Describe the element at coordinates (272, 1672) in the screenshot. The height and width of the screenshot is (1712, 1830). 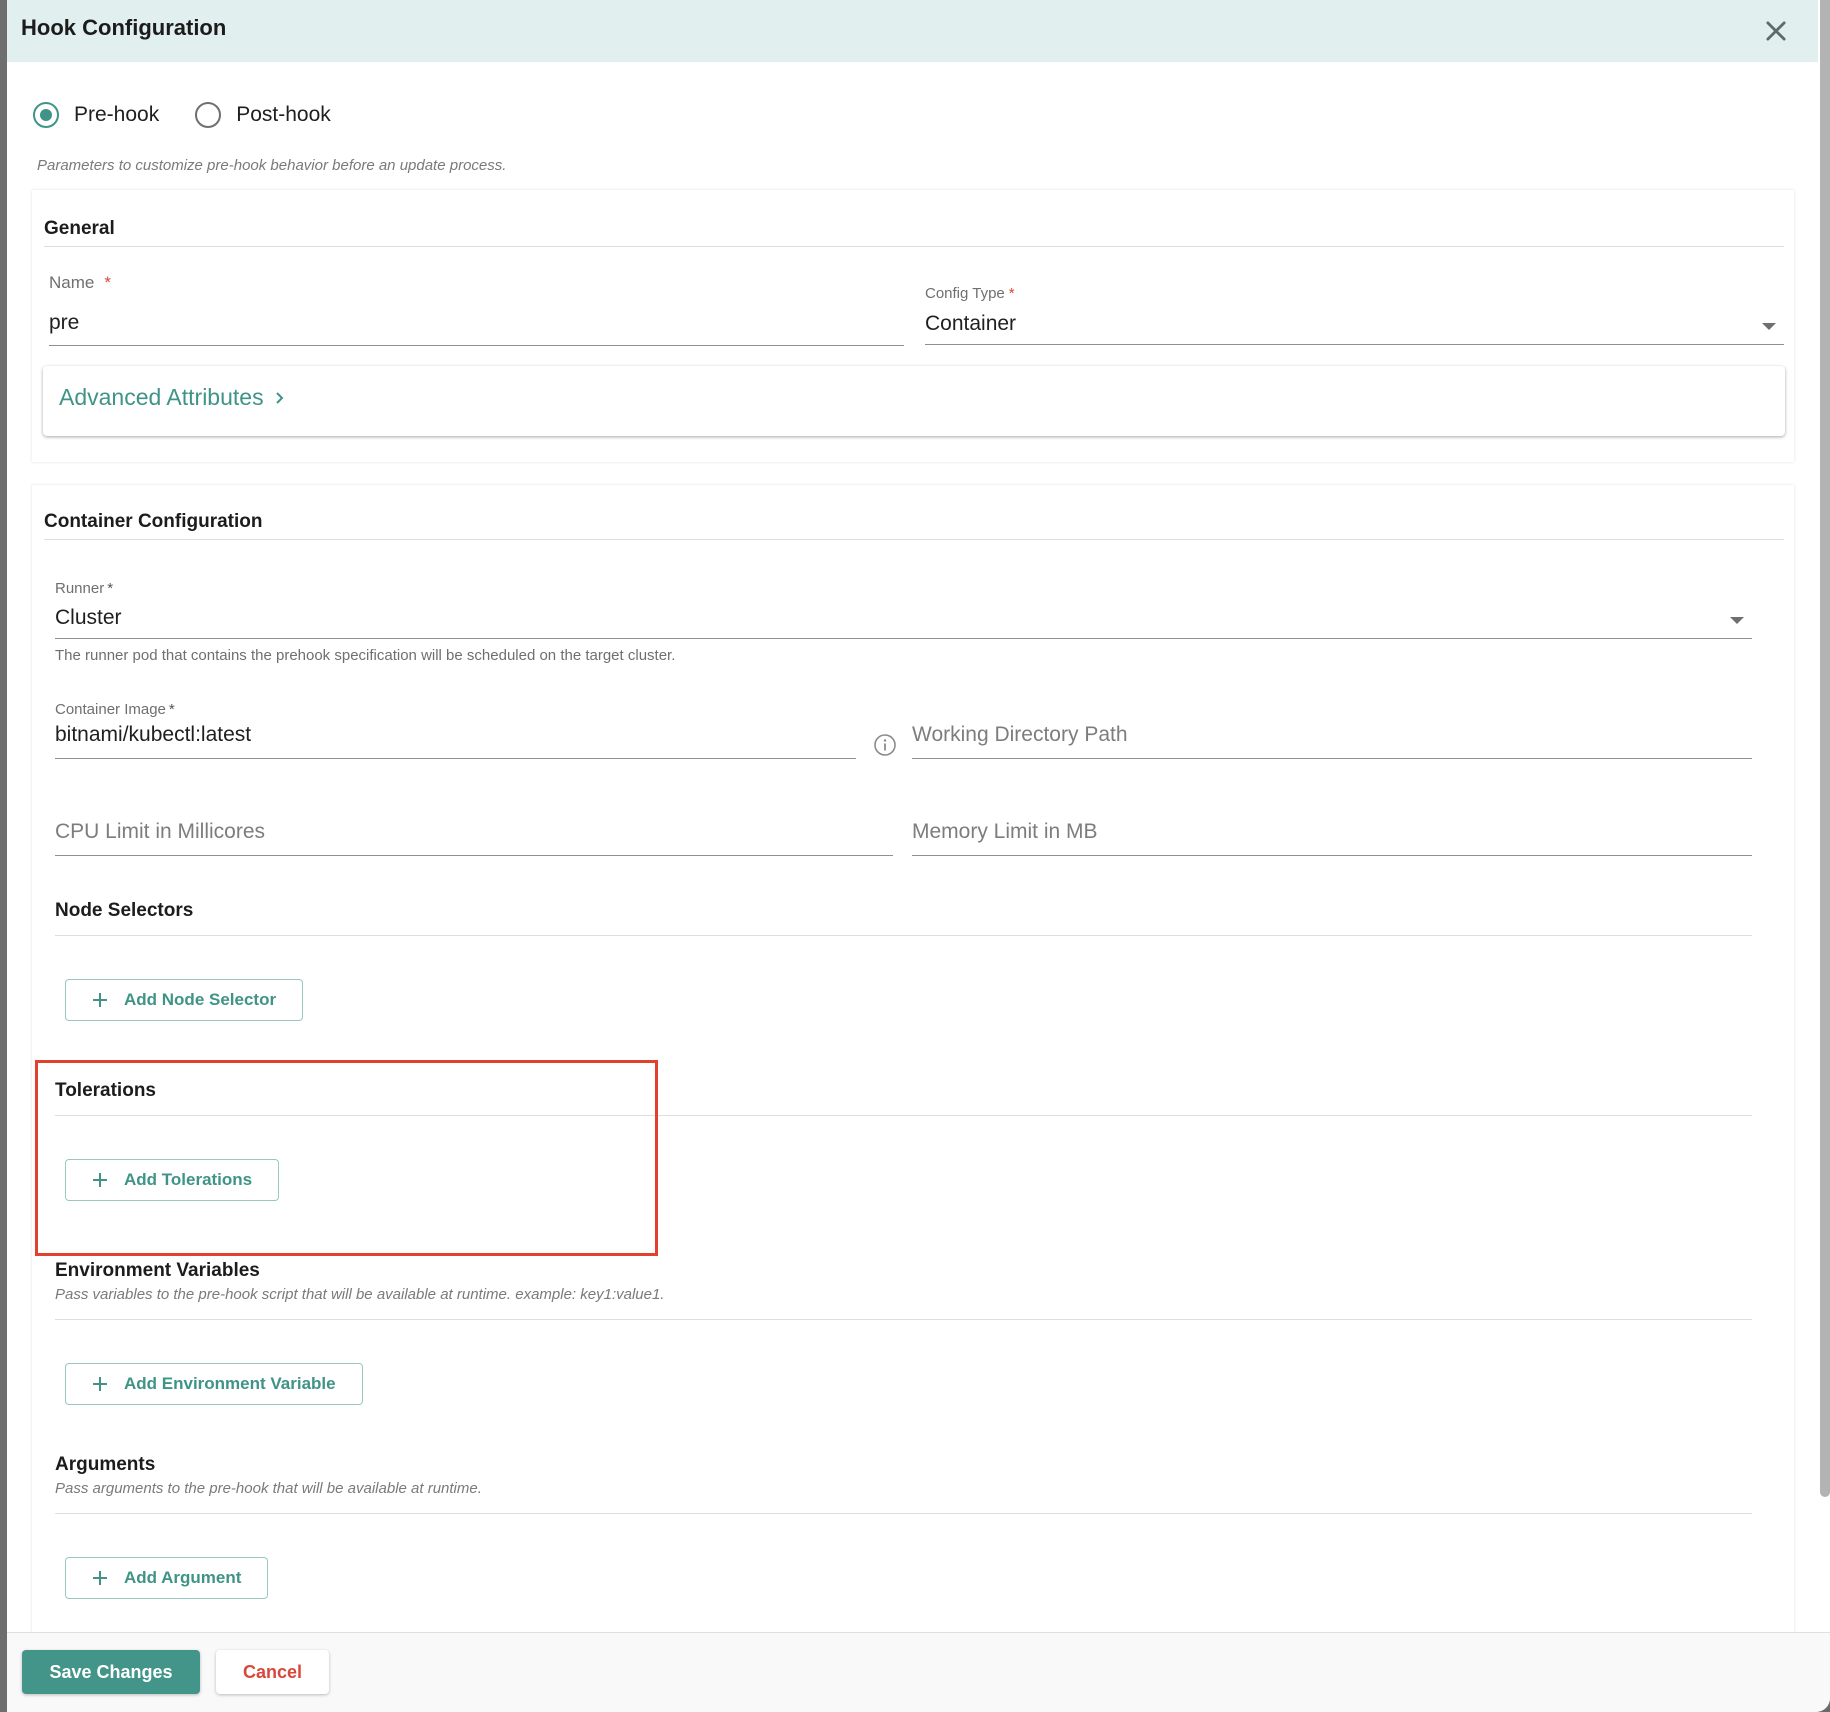
I see `cancel-button: Cancel` at that location.